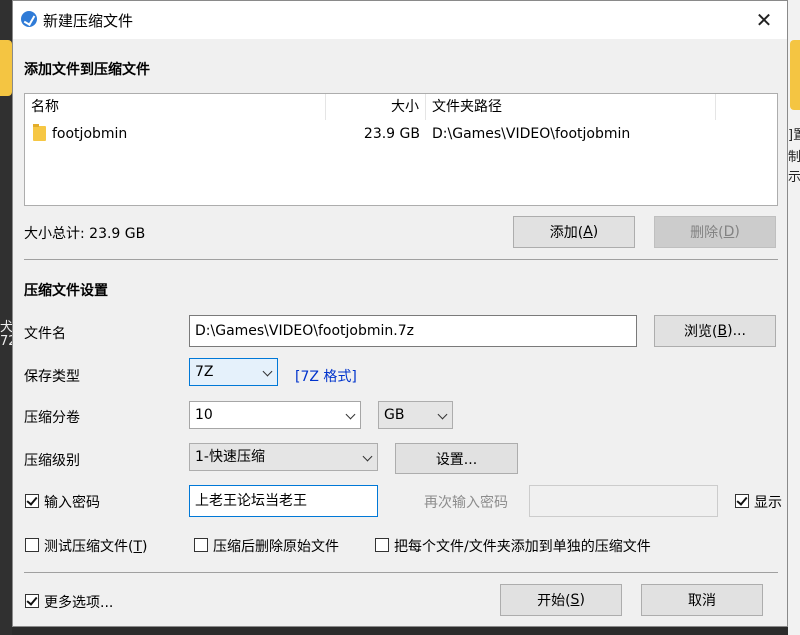  I want to click on split-unit-select: GB, so click(415, 415).